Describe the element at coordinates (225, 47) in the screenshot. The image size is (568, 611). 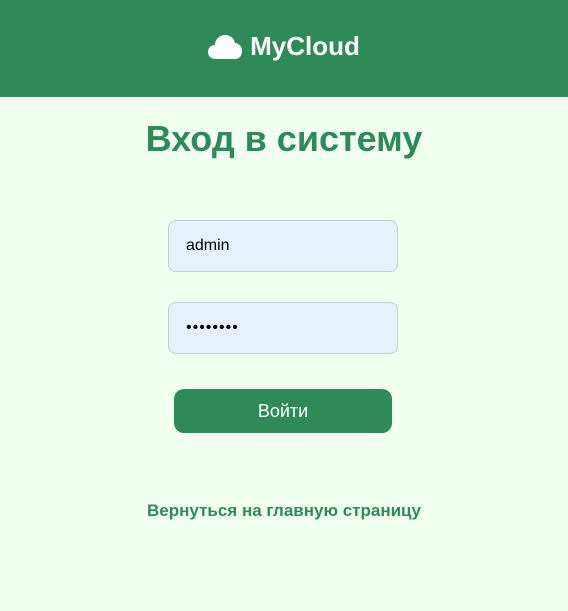
I see `cloud-icon` at that location.